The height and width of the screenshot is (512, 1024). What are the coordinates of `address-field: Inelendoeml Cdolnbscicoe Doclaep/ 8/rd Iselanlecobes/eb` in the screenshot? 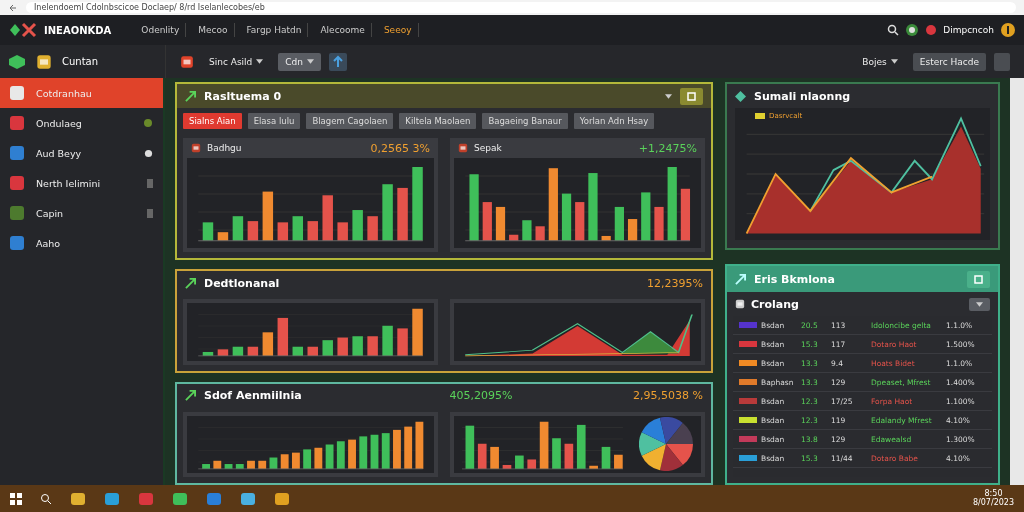 It's located at (521, 7).